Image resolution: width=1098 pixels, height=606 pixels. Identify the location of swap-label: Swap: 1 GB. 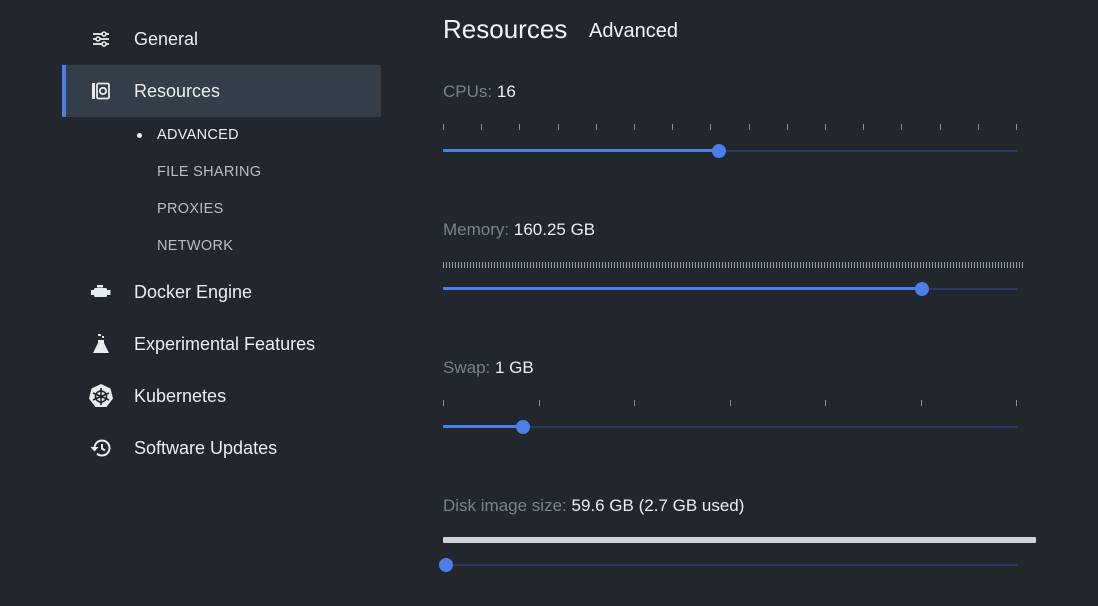
(488, 368).